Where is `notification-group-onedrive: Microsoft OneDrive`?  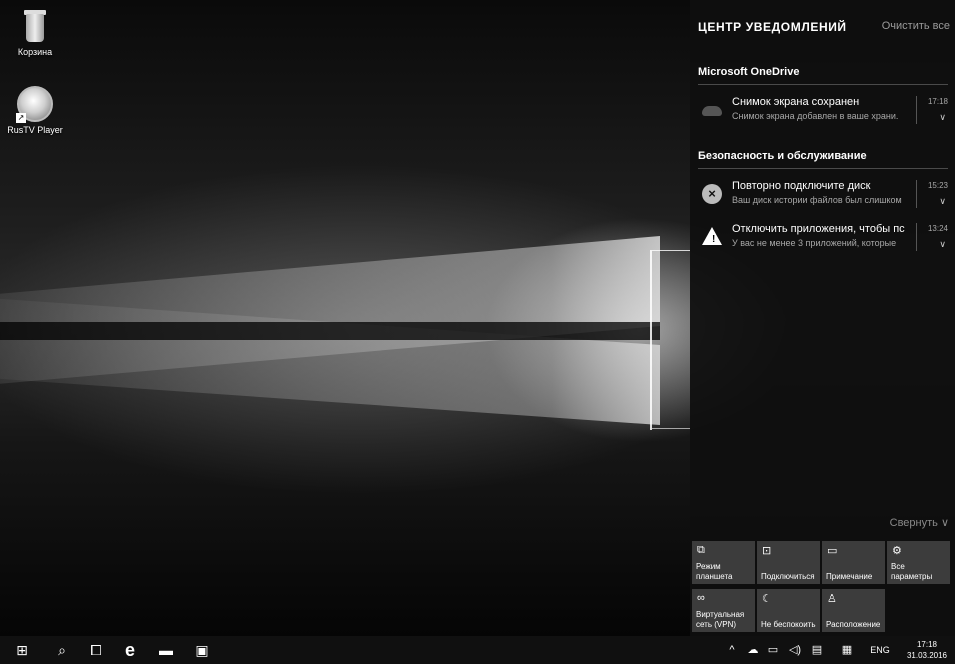 notification-group-onedrive: Microsoft OneDrive is located at coordinates (748, 72).